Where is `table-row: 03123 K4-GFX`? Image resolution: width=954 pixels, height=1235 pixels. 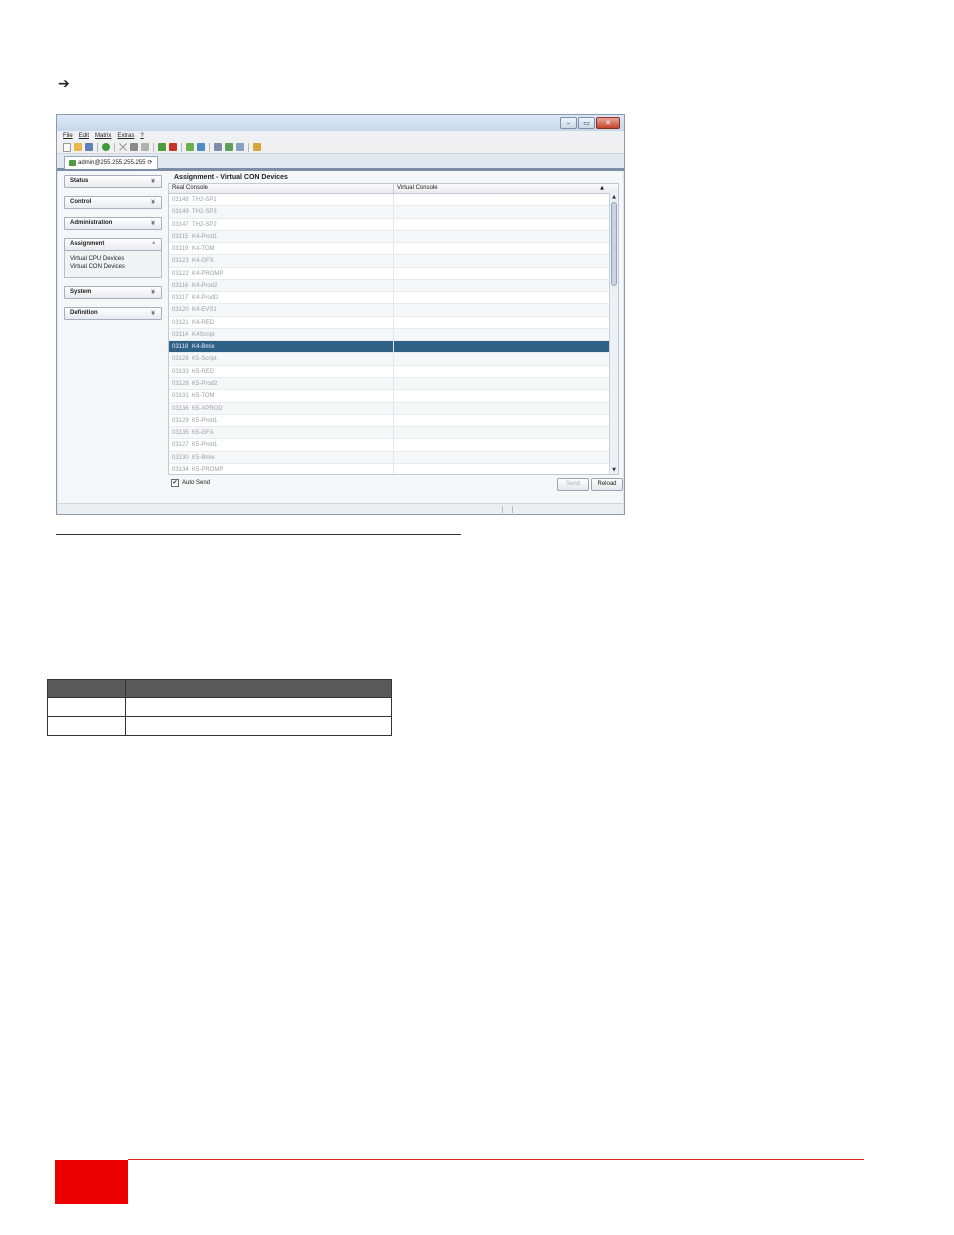
table-row: 03123 K4-GFX is located at coordinates (393, 261).